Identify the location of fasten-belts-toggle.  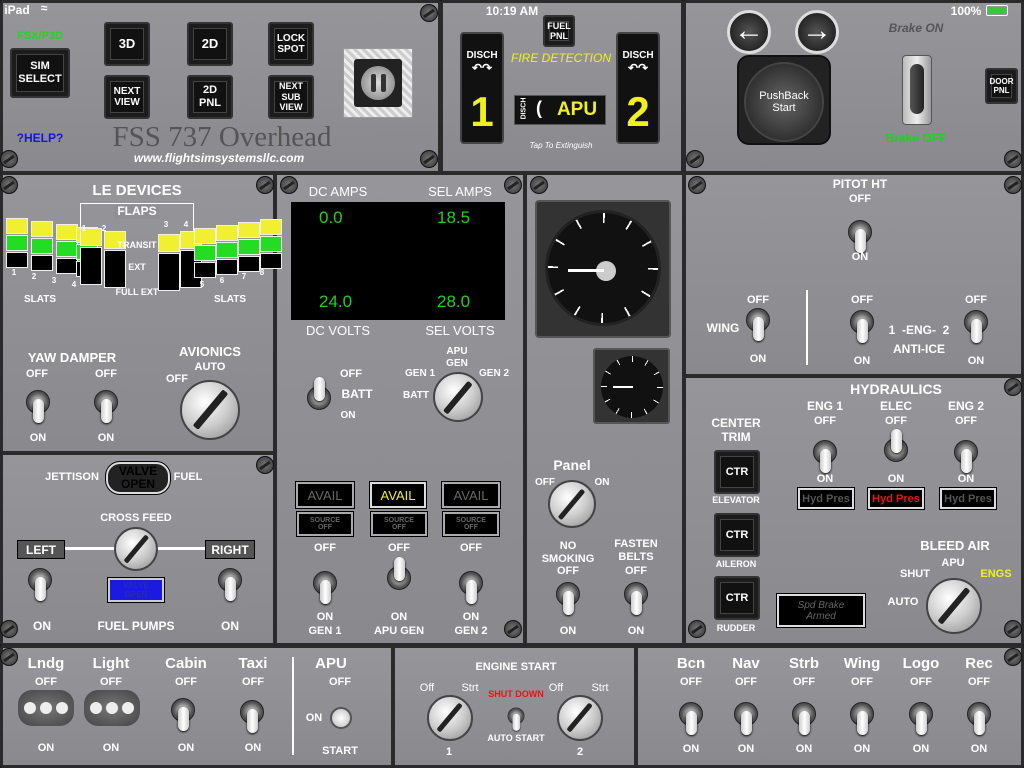
(636, 598).